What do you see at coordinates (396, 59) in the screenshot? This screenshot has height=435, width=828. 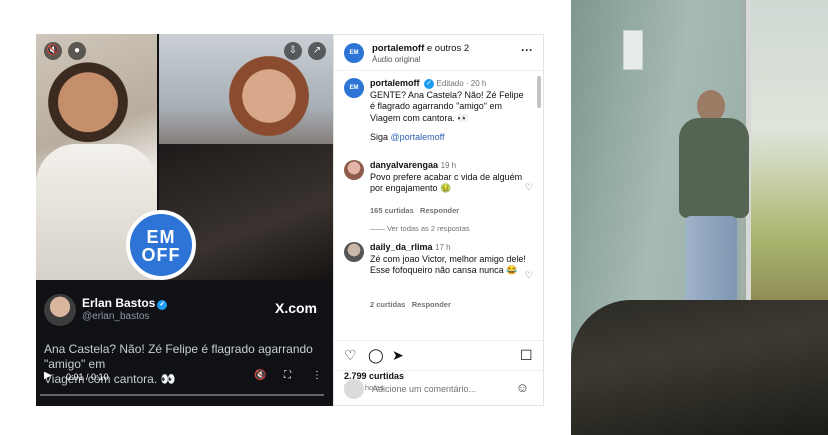 I see `audio-label: Áudio original` at bounding box center [396, 59].